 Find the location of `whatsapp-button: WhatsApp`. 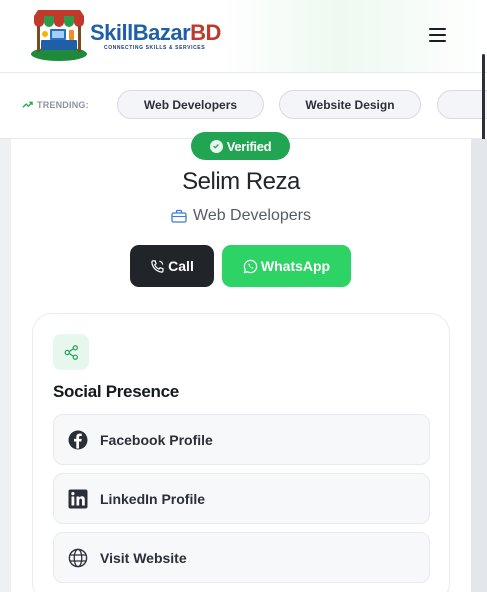

whatsapp-button: WhatsApp is located at coordinates (286, 266).